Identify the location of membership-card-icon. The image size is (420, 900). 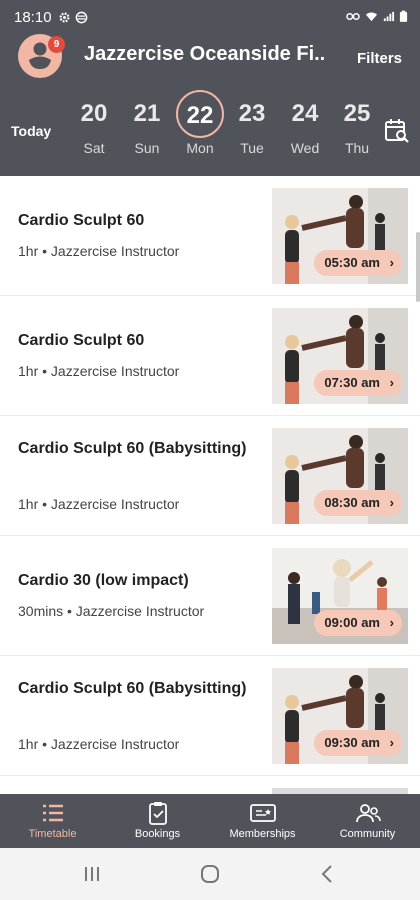
(262, 813).